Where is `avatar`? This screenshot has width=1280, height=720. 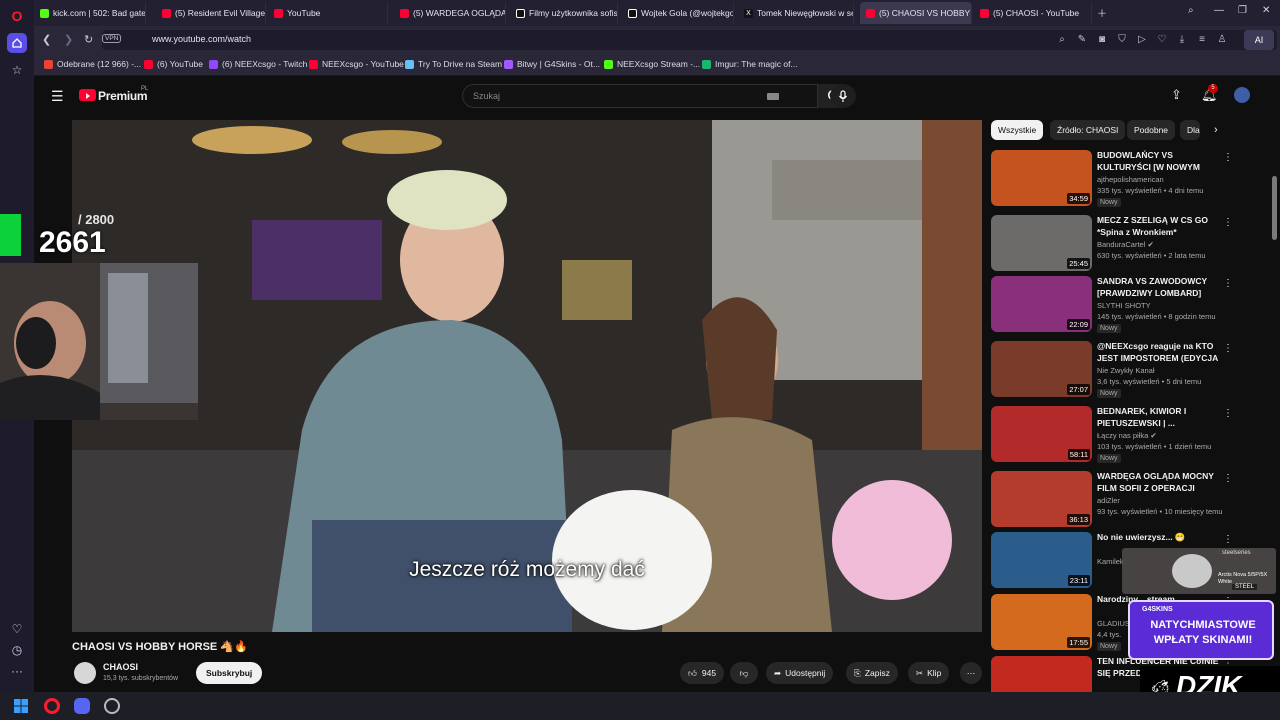 avatar is located at coordinates (1242, 95).